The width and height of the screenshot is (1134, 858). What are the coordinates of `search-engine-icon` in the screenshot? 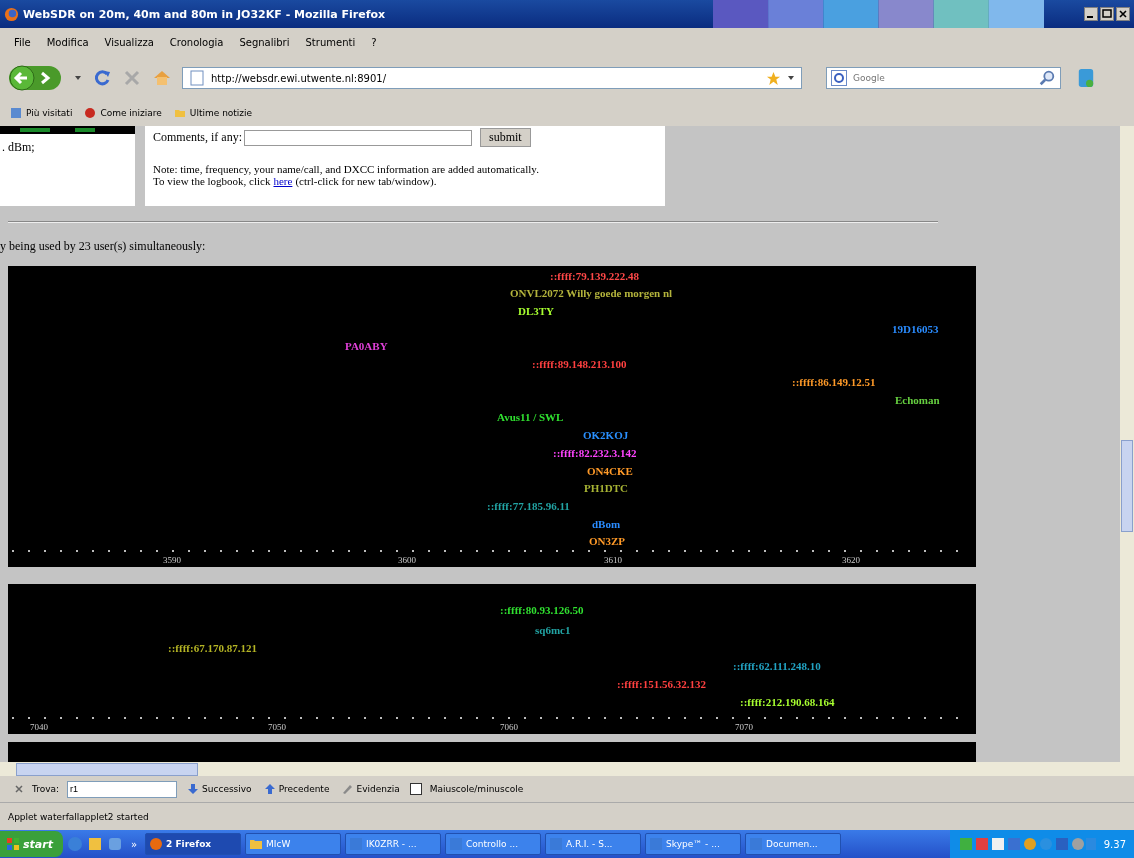 It's located at (839, 78).